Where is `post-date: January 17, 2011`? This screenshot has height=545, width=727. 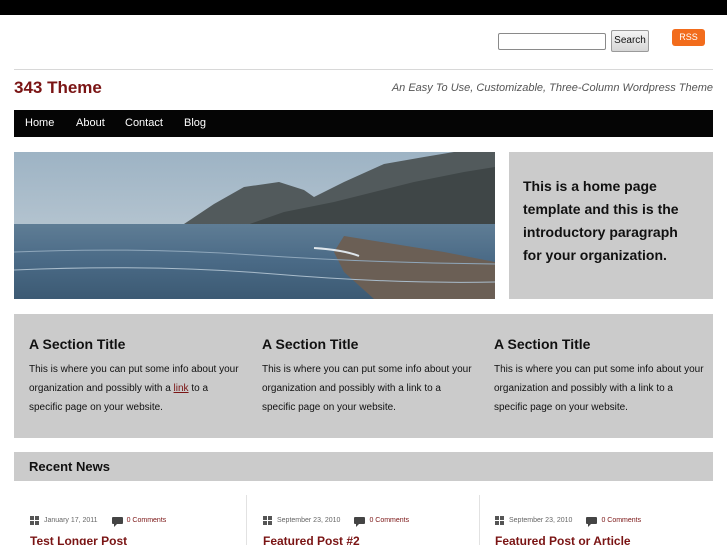
post-date: January 17, 2011 is located at coordinates (71, 521).